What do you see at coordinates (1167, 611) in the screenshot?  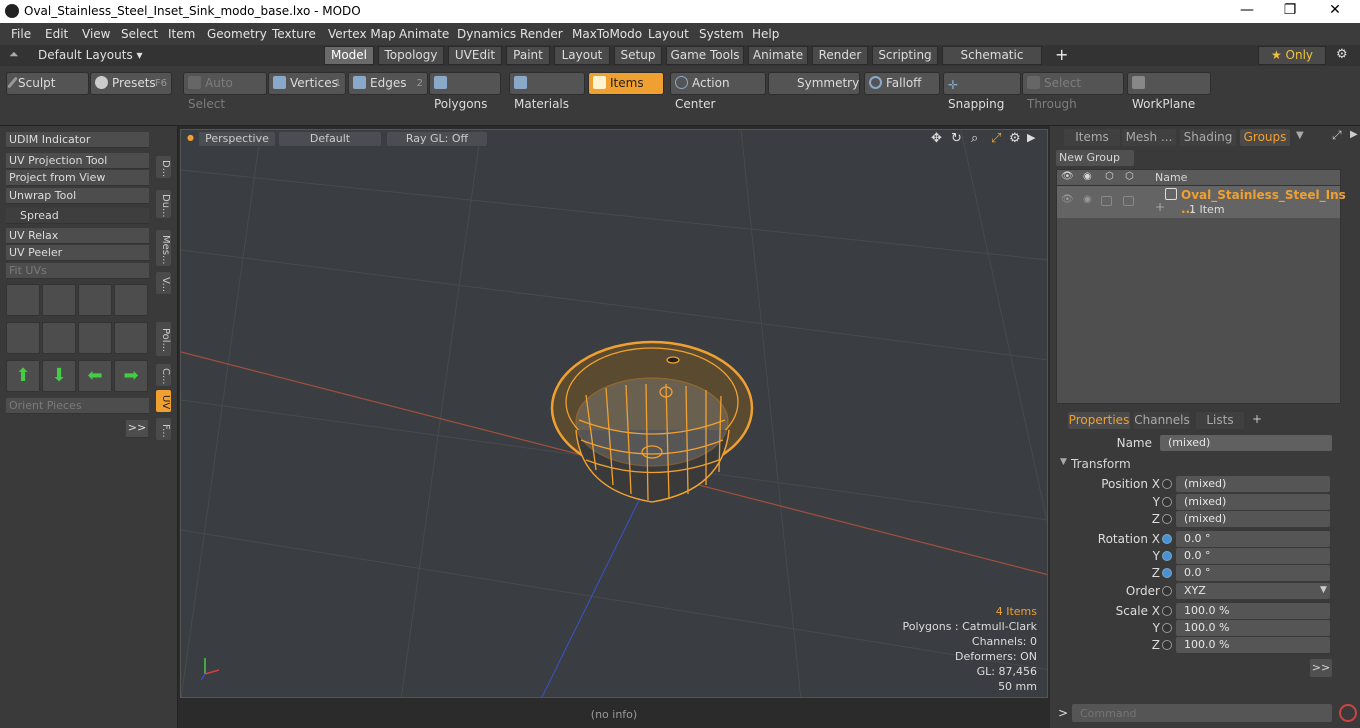 I see `scale-x-radio` at bounding box center [1167, 611].